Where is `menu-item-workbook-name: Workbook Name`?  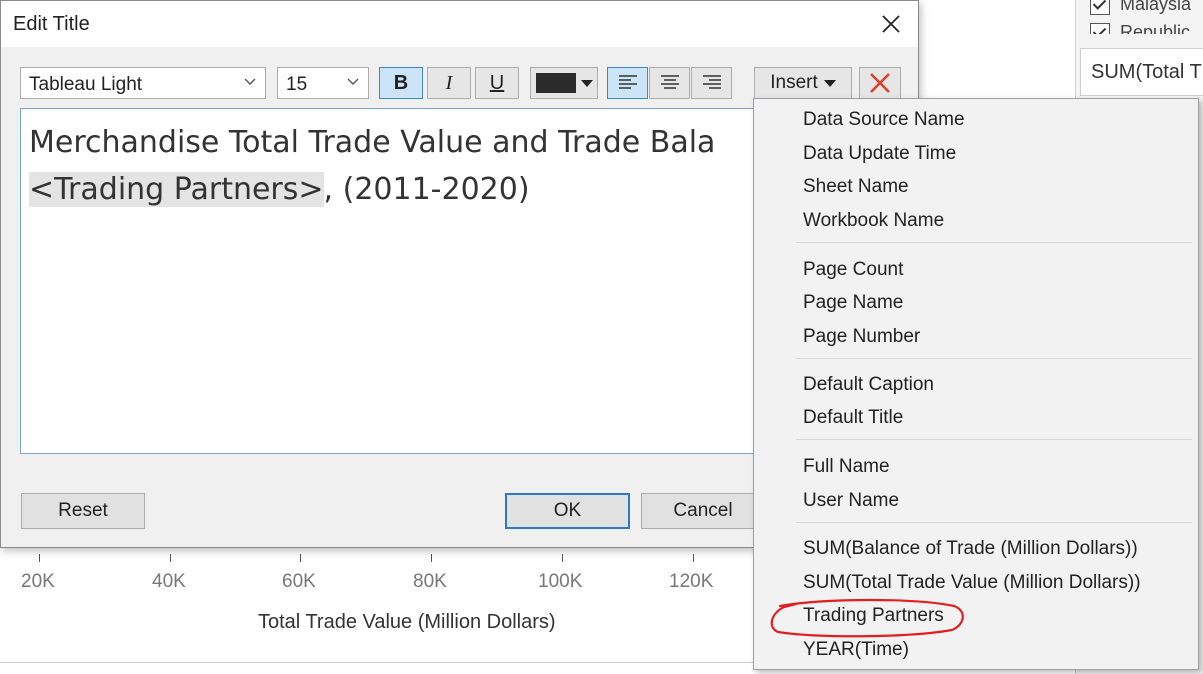 menu-item-workbook-name: Workbook Name is located at coordinates (873, 221).